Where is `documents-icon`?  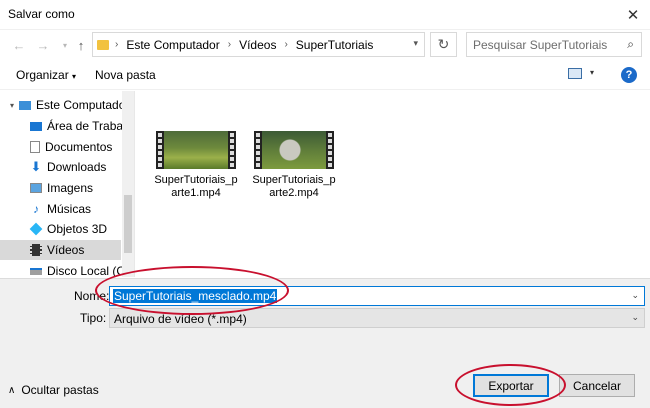
documents-icon is located at coordinates (35, 147).